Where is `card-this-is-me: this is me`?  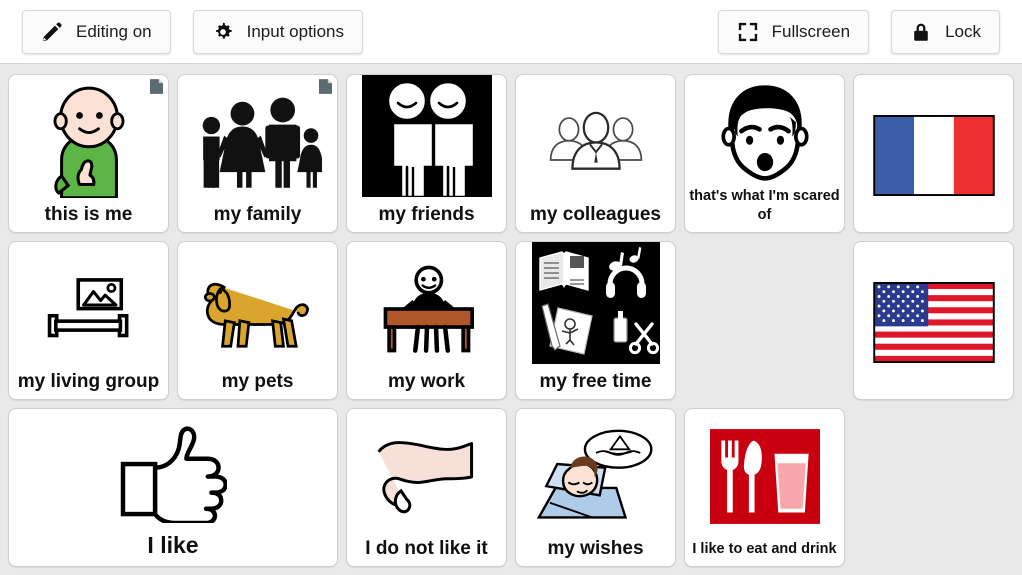
card-this-is-me: this is me is located at coordinates (88, 153).